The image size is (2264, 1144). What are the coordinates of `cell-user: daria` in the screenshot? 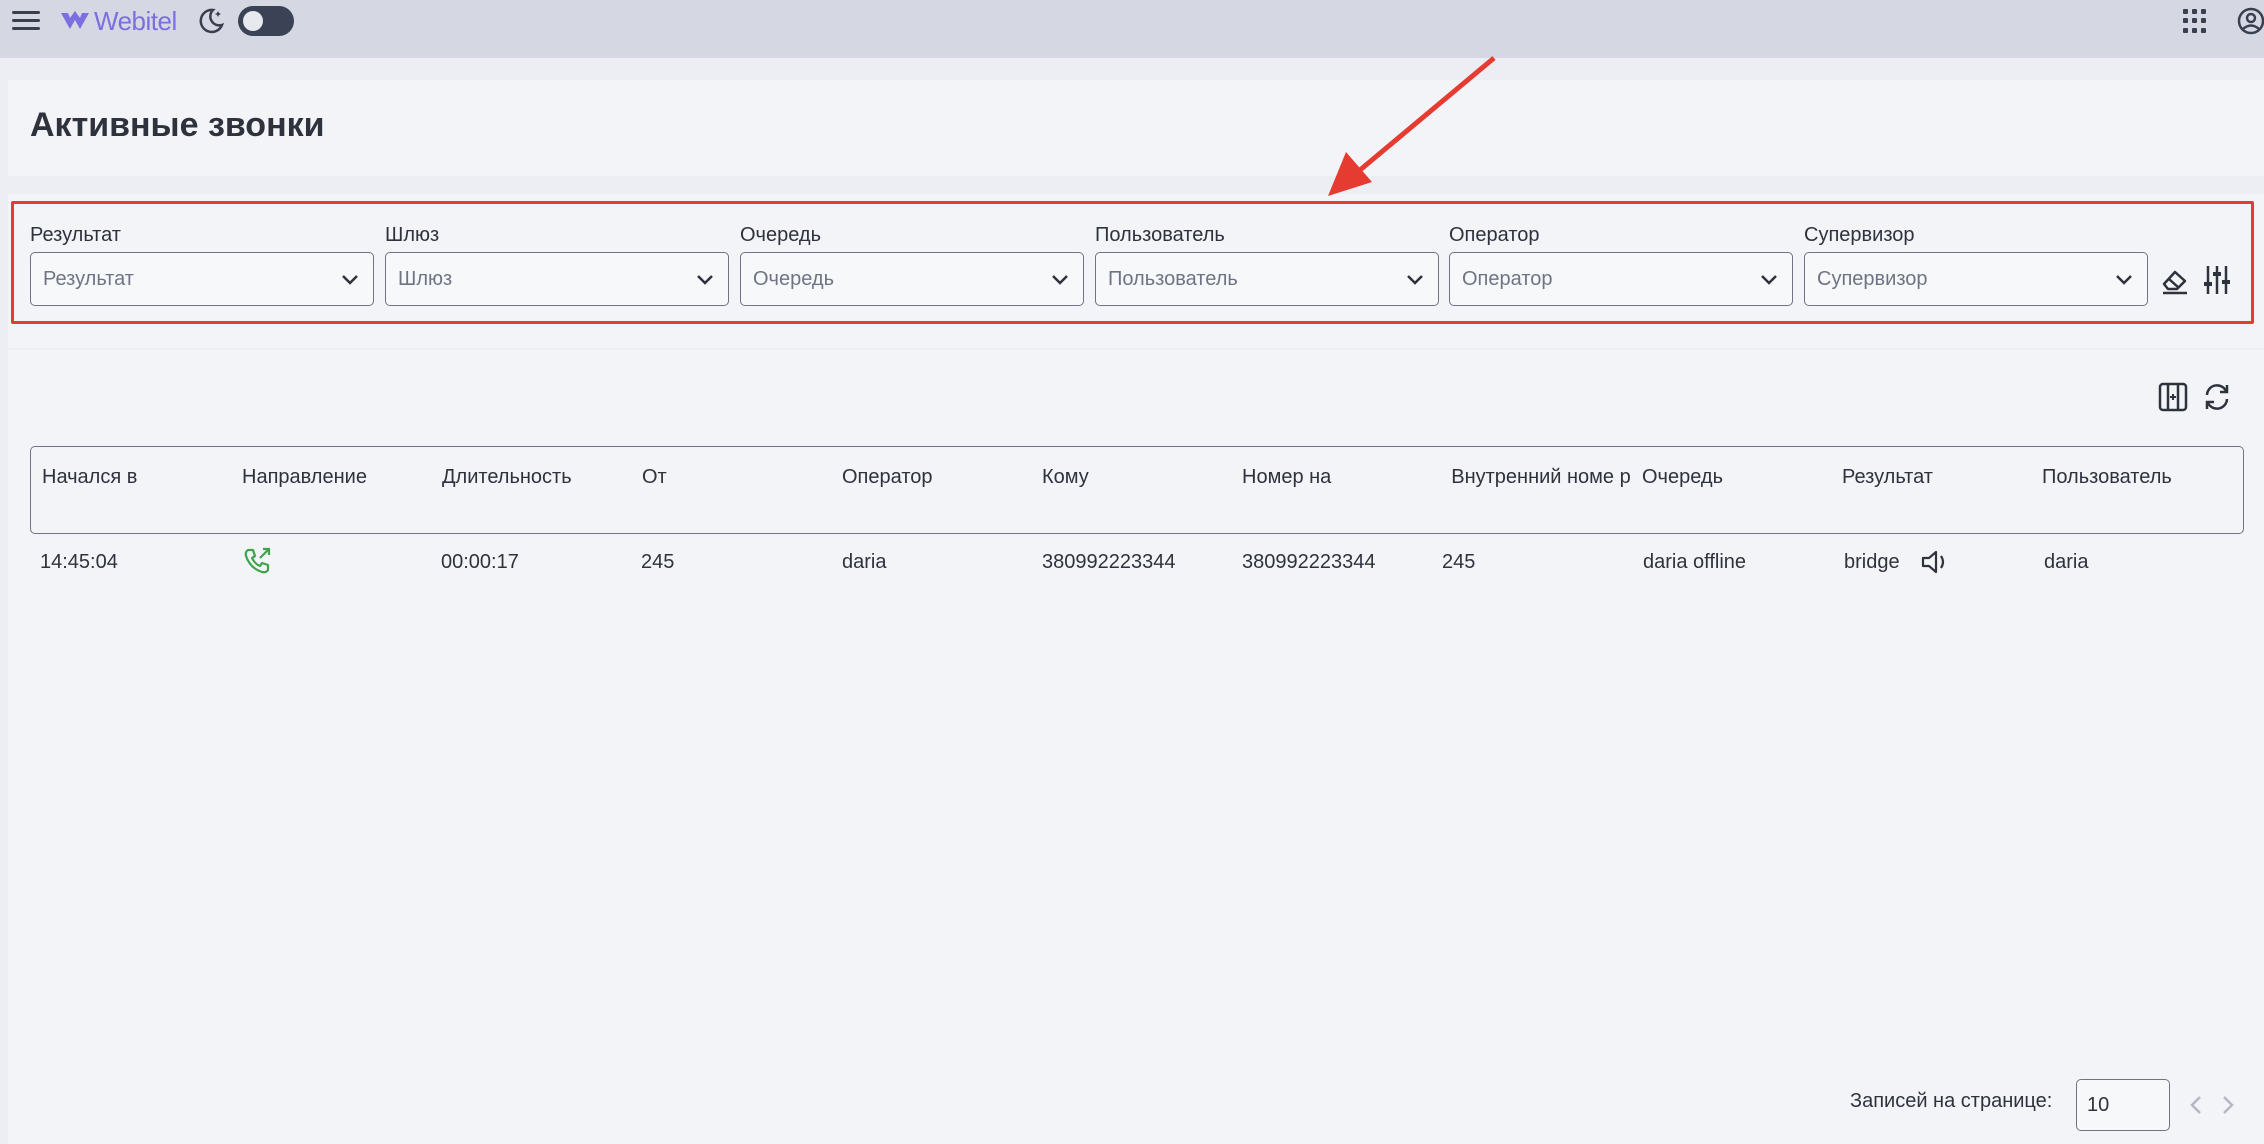 It's located at (2066, 561).